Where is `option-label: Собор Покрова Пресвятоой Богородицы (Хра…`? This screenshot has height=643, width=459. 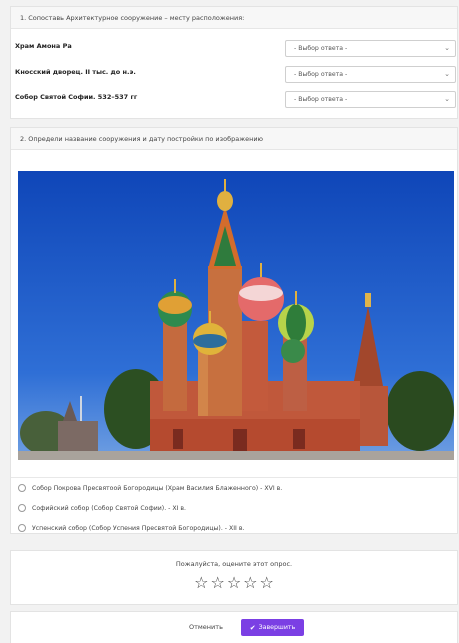 option-label: Собор Покрова Пресвятоой Богородицы (Хра… is located at coordinates (157, 488).